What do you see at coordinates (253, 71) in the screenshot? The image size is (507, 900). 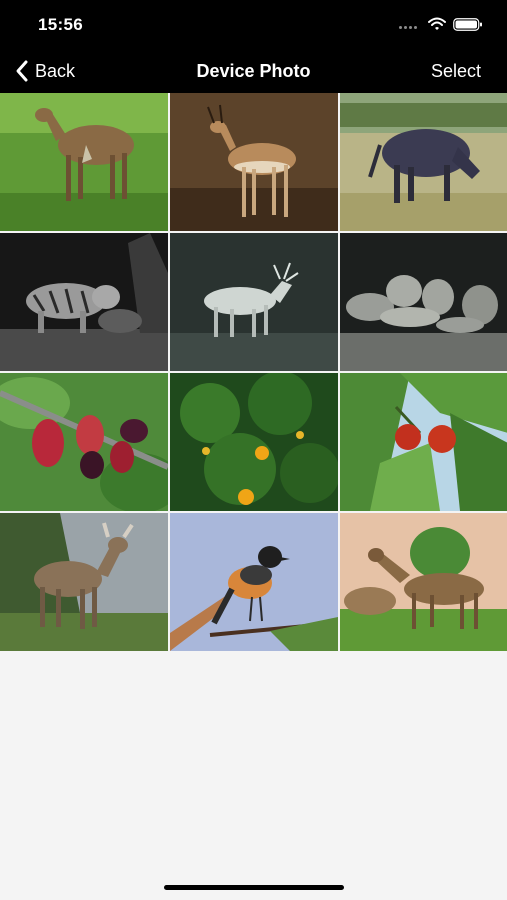 I see `navigation-bar: Back Device Photo Select` at bounding box center [253, 71].